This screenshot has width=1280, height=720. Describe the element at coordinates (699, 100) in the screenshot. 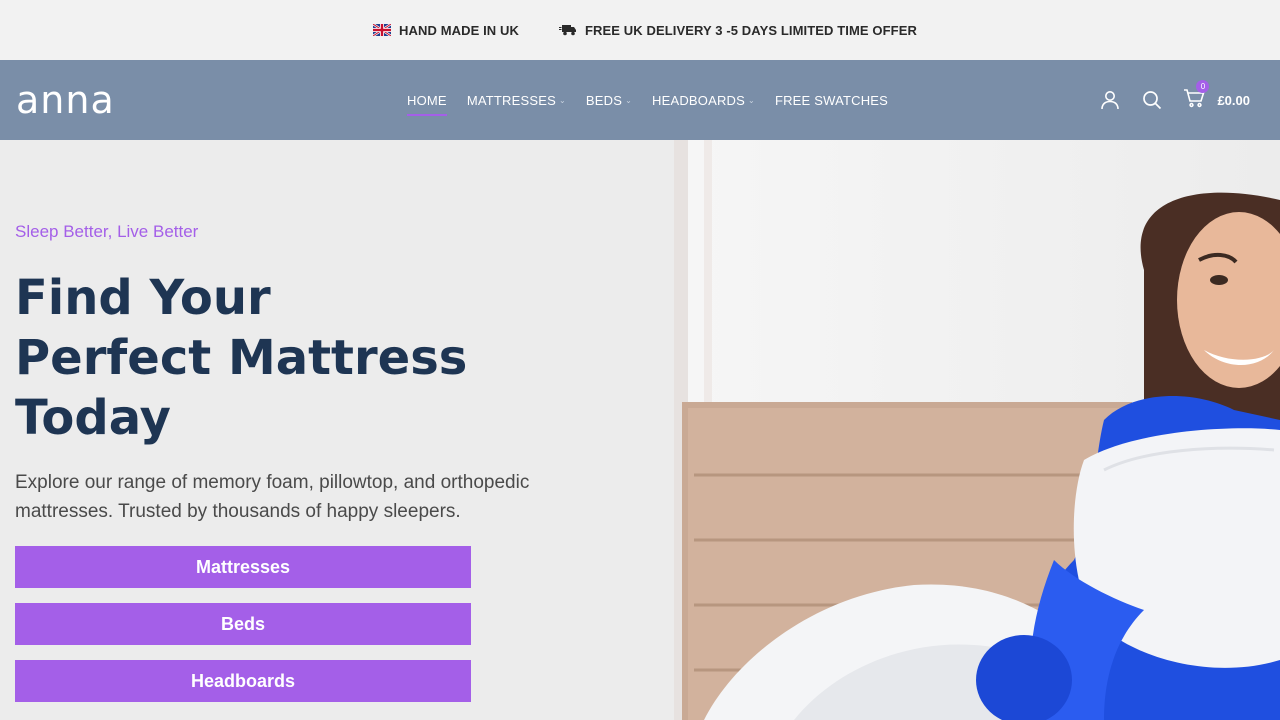

I see `nav-item-label: HEADBOARDS` at that location.